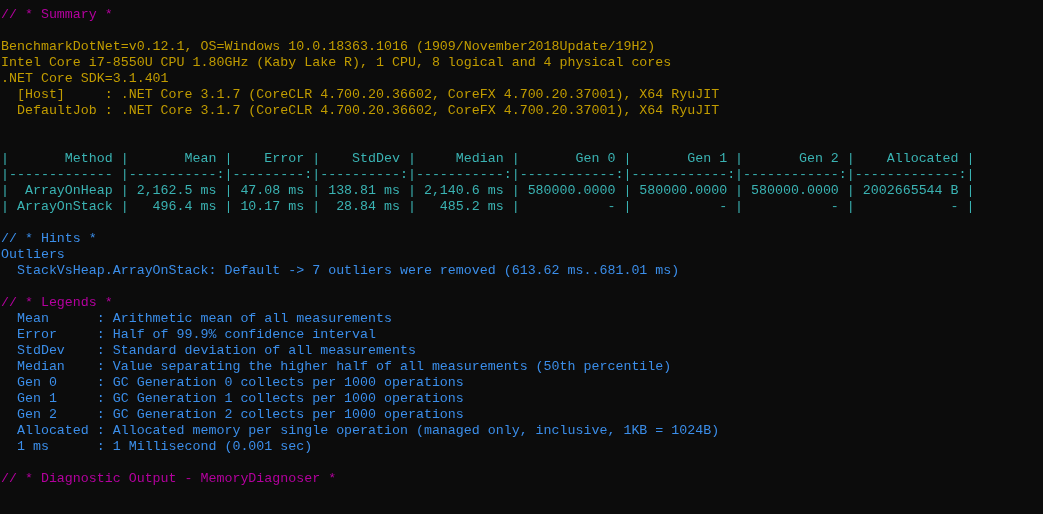  I want to click on output-line: // * Hints *, so click(49, 239).